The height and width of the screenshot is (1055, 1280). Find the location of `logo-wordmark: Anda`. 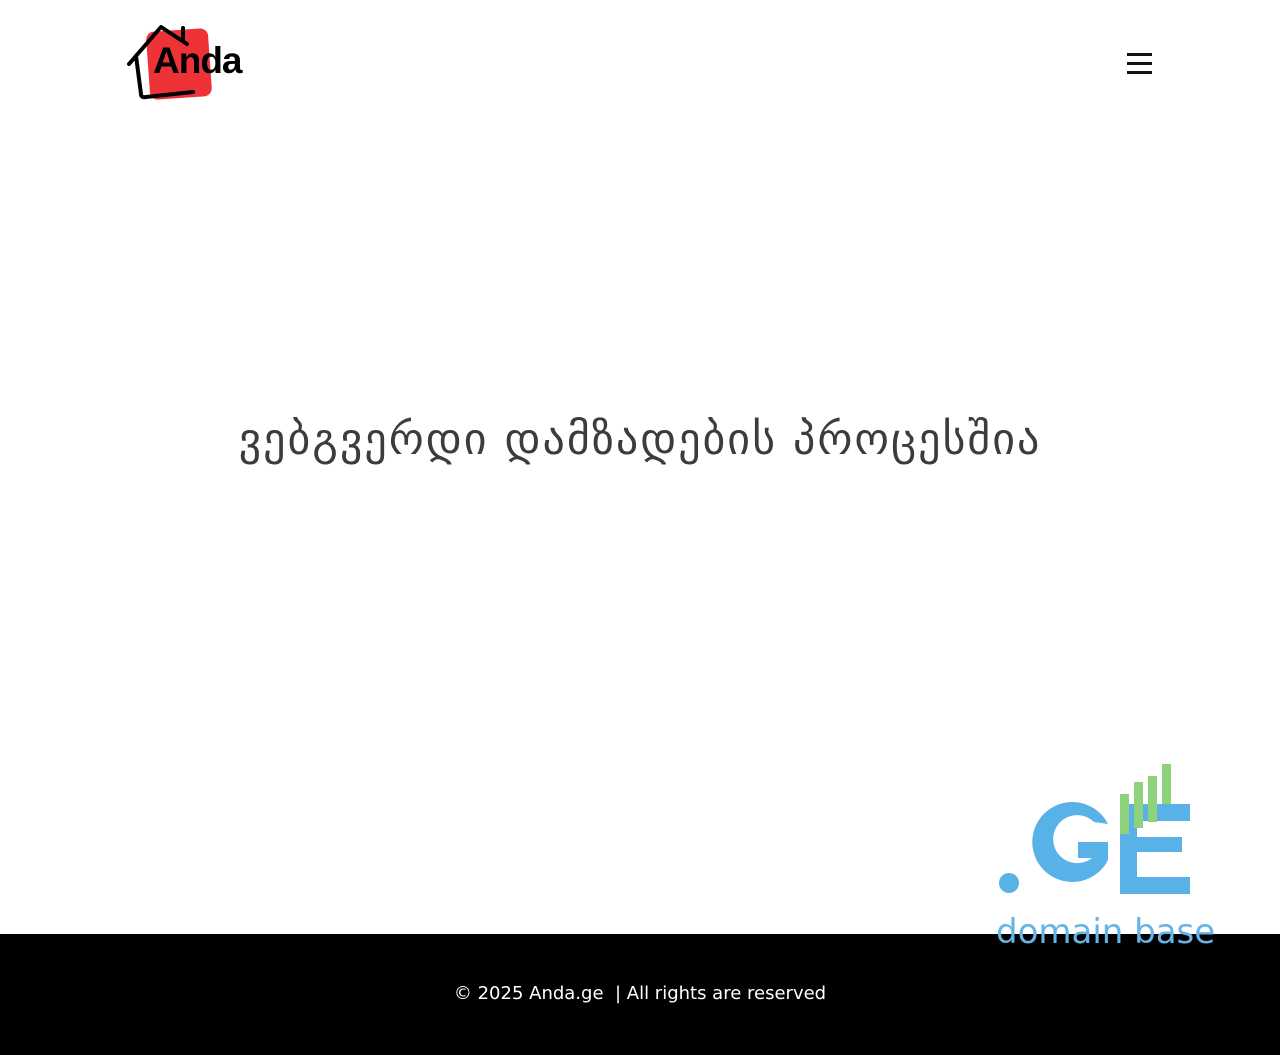

logo-wordmark: Anda is located at coordinates (197, 60).